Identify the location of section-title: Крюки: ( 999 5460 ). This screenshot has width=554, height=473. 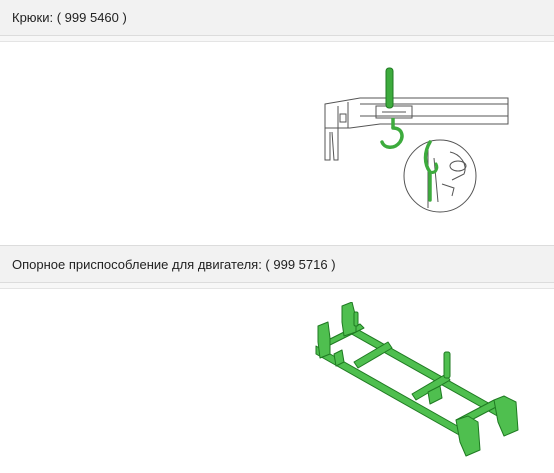
(69, 17).